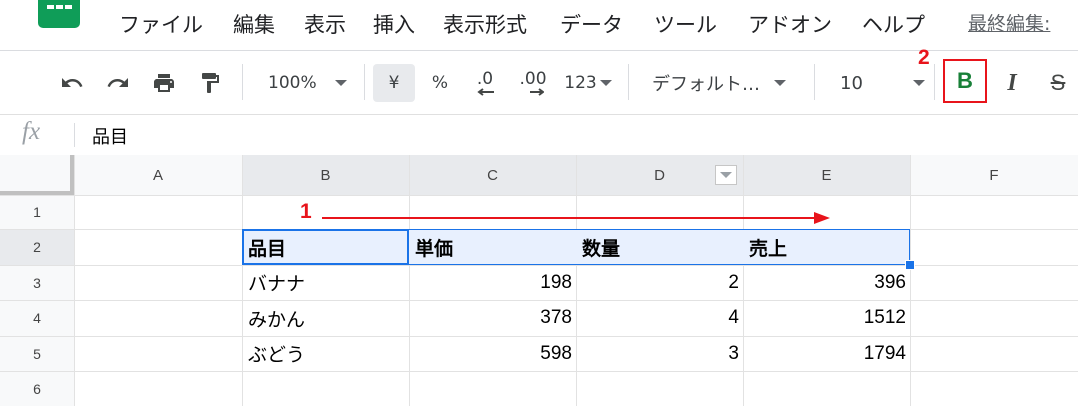  I want to click on italic-icon: I, so click(1012, 82).